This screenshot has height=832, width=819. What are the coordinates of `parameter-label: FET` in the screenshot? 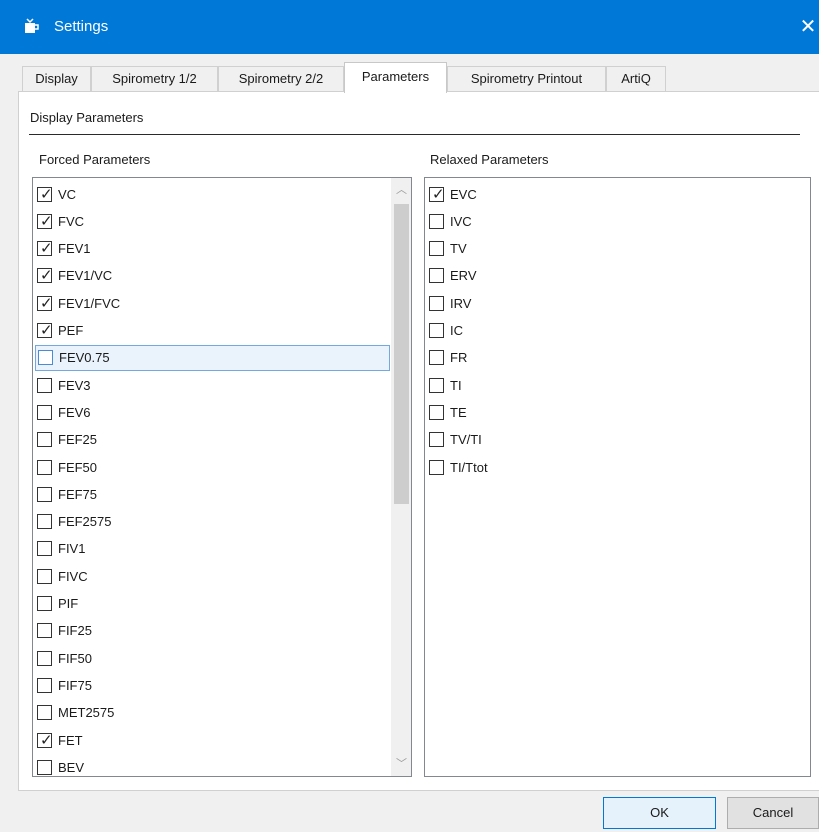 It's located at (70, 740).